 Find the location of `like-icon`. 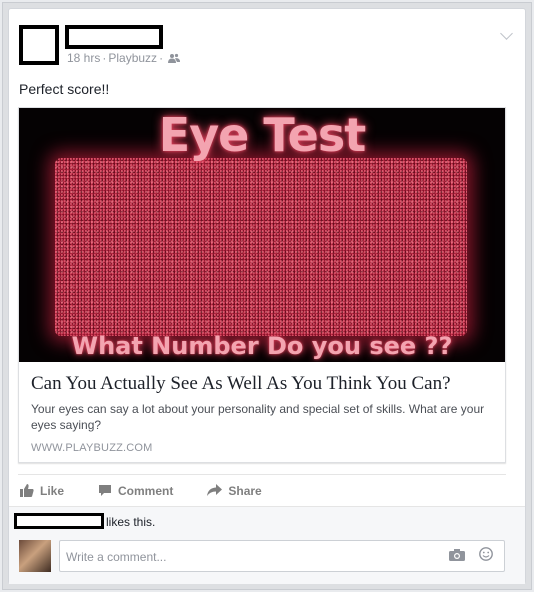

like-icon is located at coordinates (27, 490).